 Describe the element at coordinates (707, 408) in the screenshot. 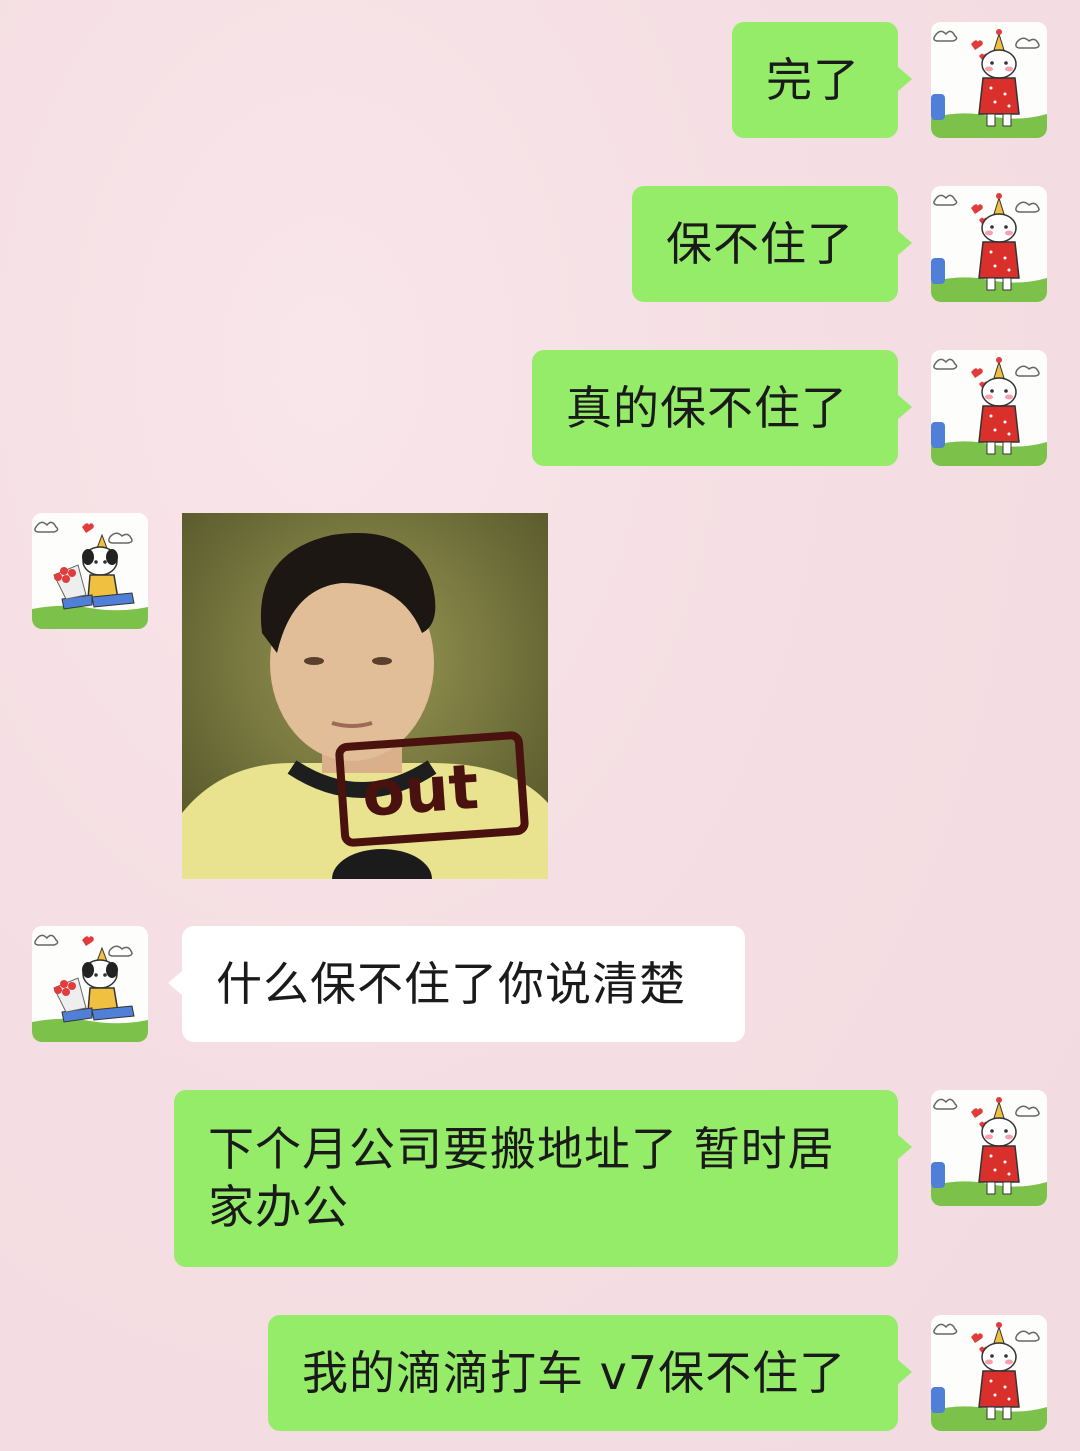

I see `message-text: 真的保不住了` at that location.